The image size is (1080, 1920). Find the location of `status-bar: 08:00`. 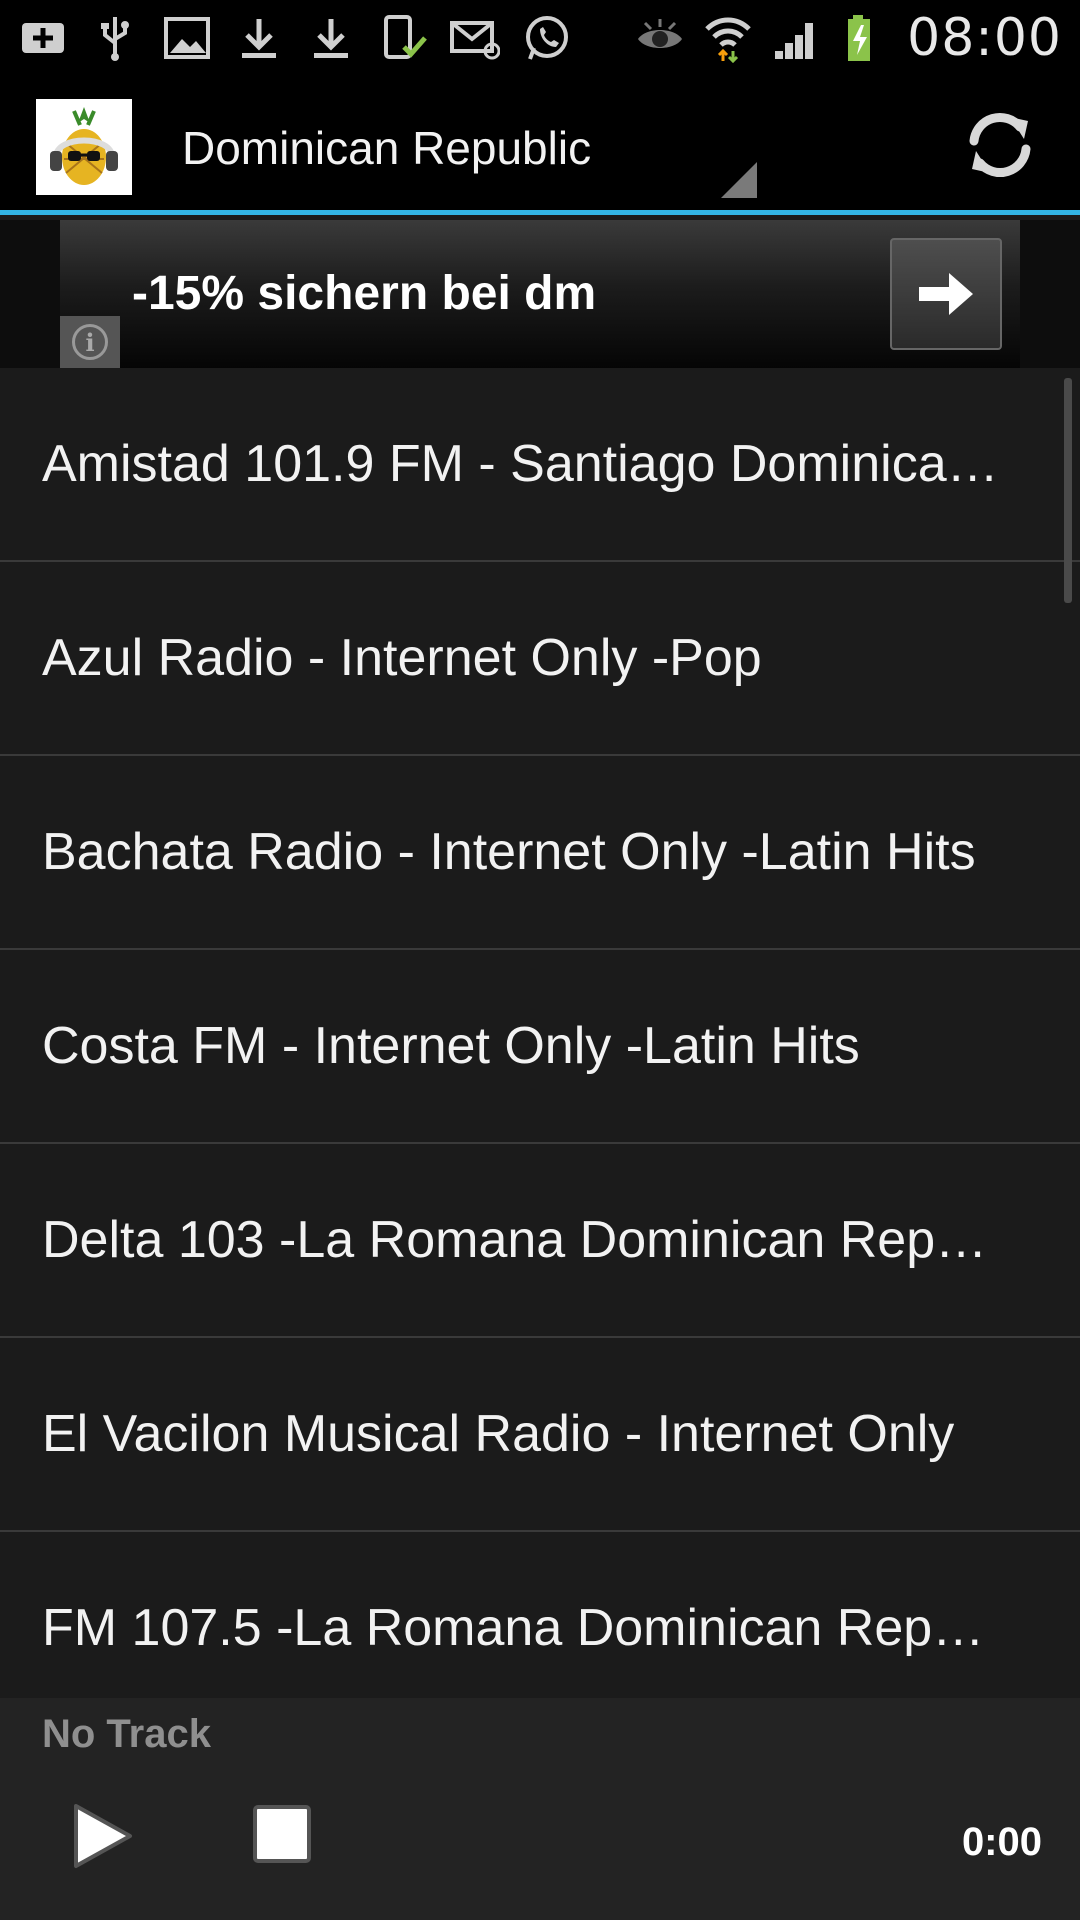

status-bar: 08:00 is located at coordinates (540, 37).